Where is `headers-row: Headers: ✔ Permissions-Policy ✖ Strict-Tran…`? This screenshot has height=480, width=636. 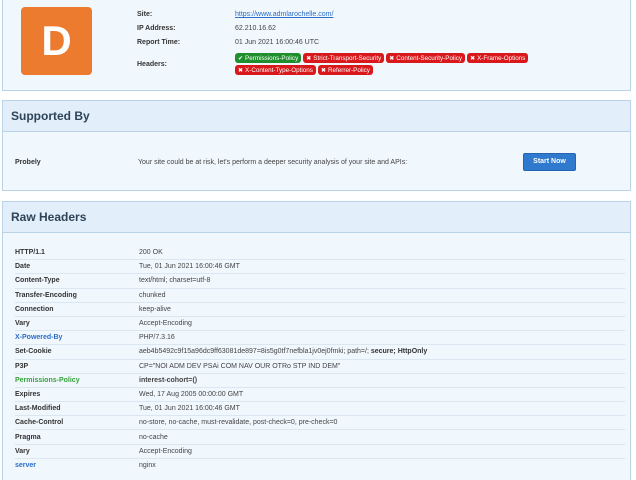 headers-row: Headers: ✔ Permissions-Policy ✖ Strict-Tran… is located at coordinates (356, 64).